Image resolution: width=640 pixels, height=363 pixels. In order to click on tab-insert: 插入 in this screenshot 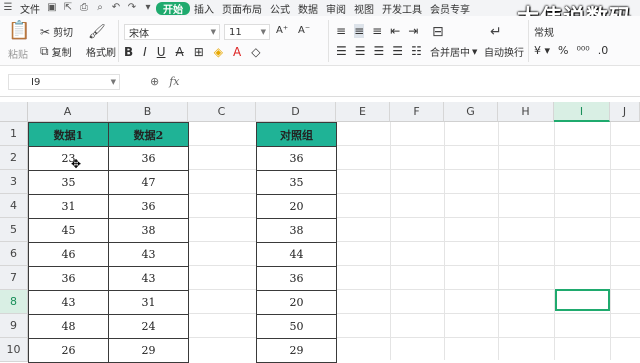, I will do `click(204, 8)`.